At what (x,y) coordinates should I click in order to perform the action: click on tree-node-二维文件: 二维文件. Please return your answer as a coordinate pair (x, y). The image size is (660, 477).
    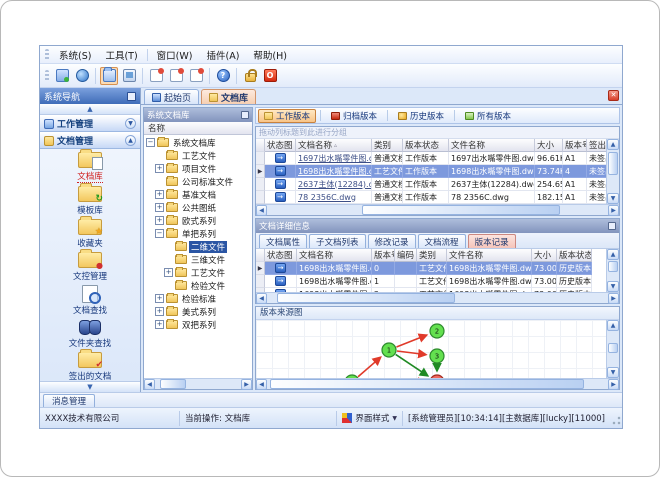
    Looking at the image, I should click on (198, 246).